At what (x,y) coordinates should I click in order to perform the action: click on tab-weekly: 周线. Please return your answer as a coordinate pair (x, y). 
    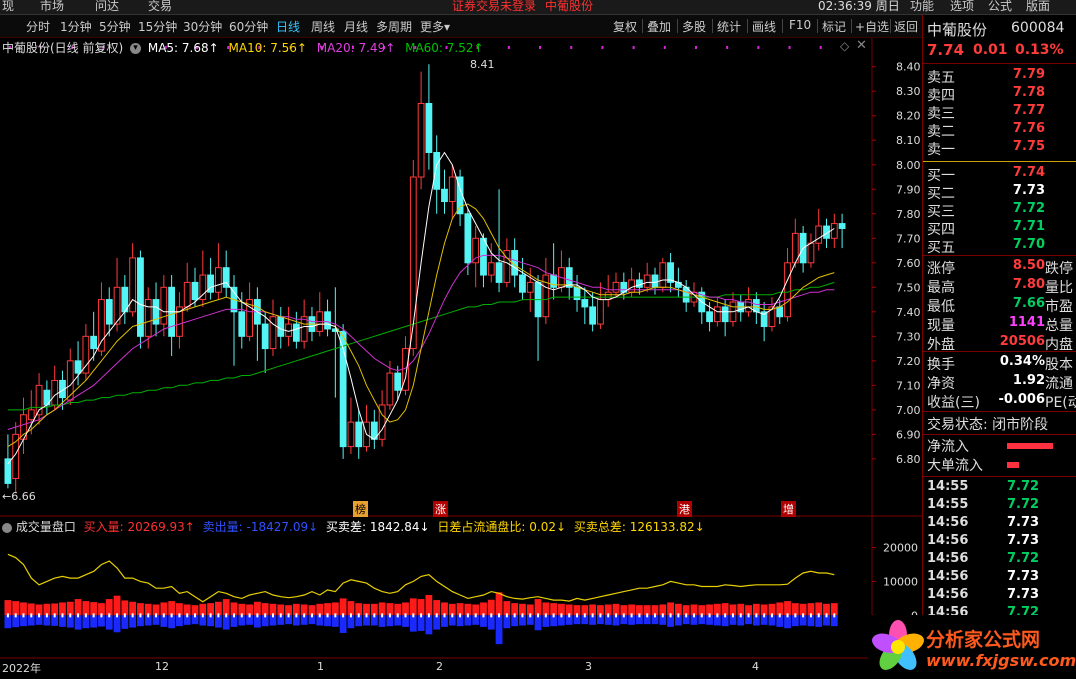
    Looking at the image, I should click on (323, 26).